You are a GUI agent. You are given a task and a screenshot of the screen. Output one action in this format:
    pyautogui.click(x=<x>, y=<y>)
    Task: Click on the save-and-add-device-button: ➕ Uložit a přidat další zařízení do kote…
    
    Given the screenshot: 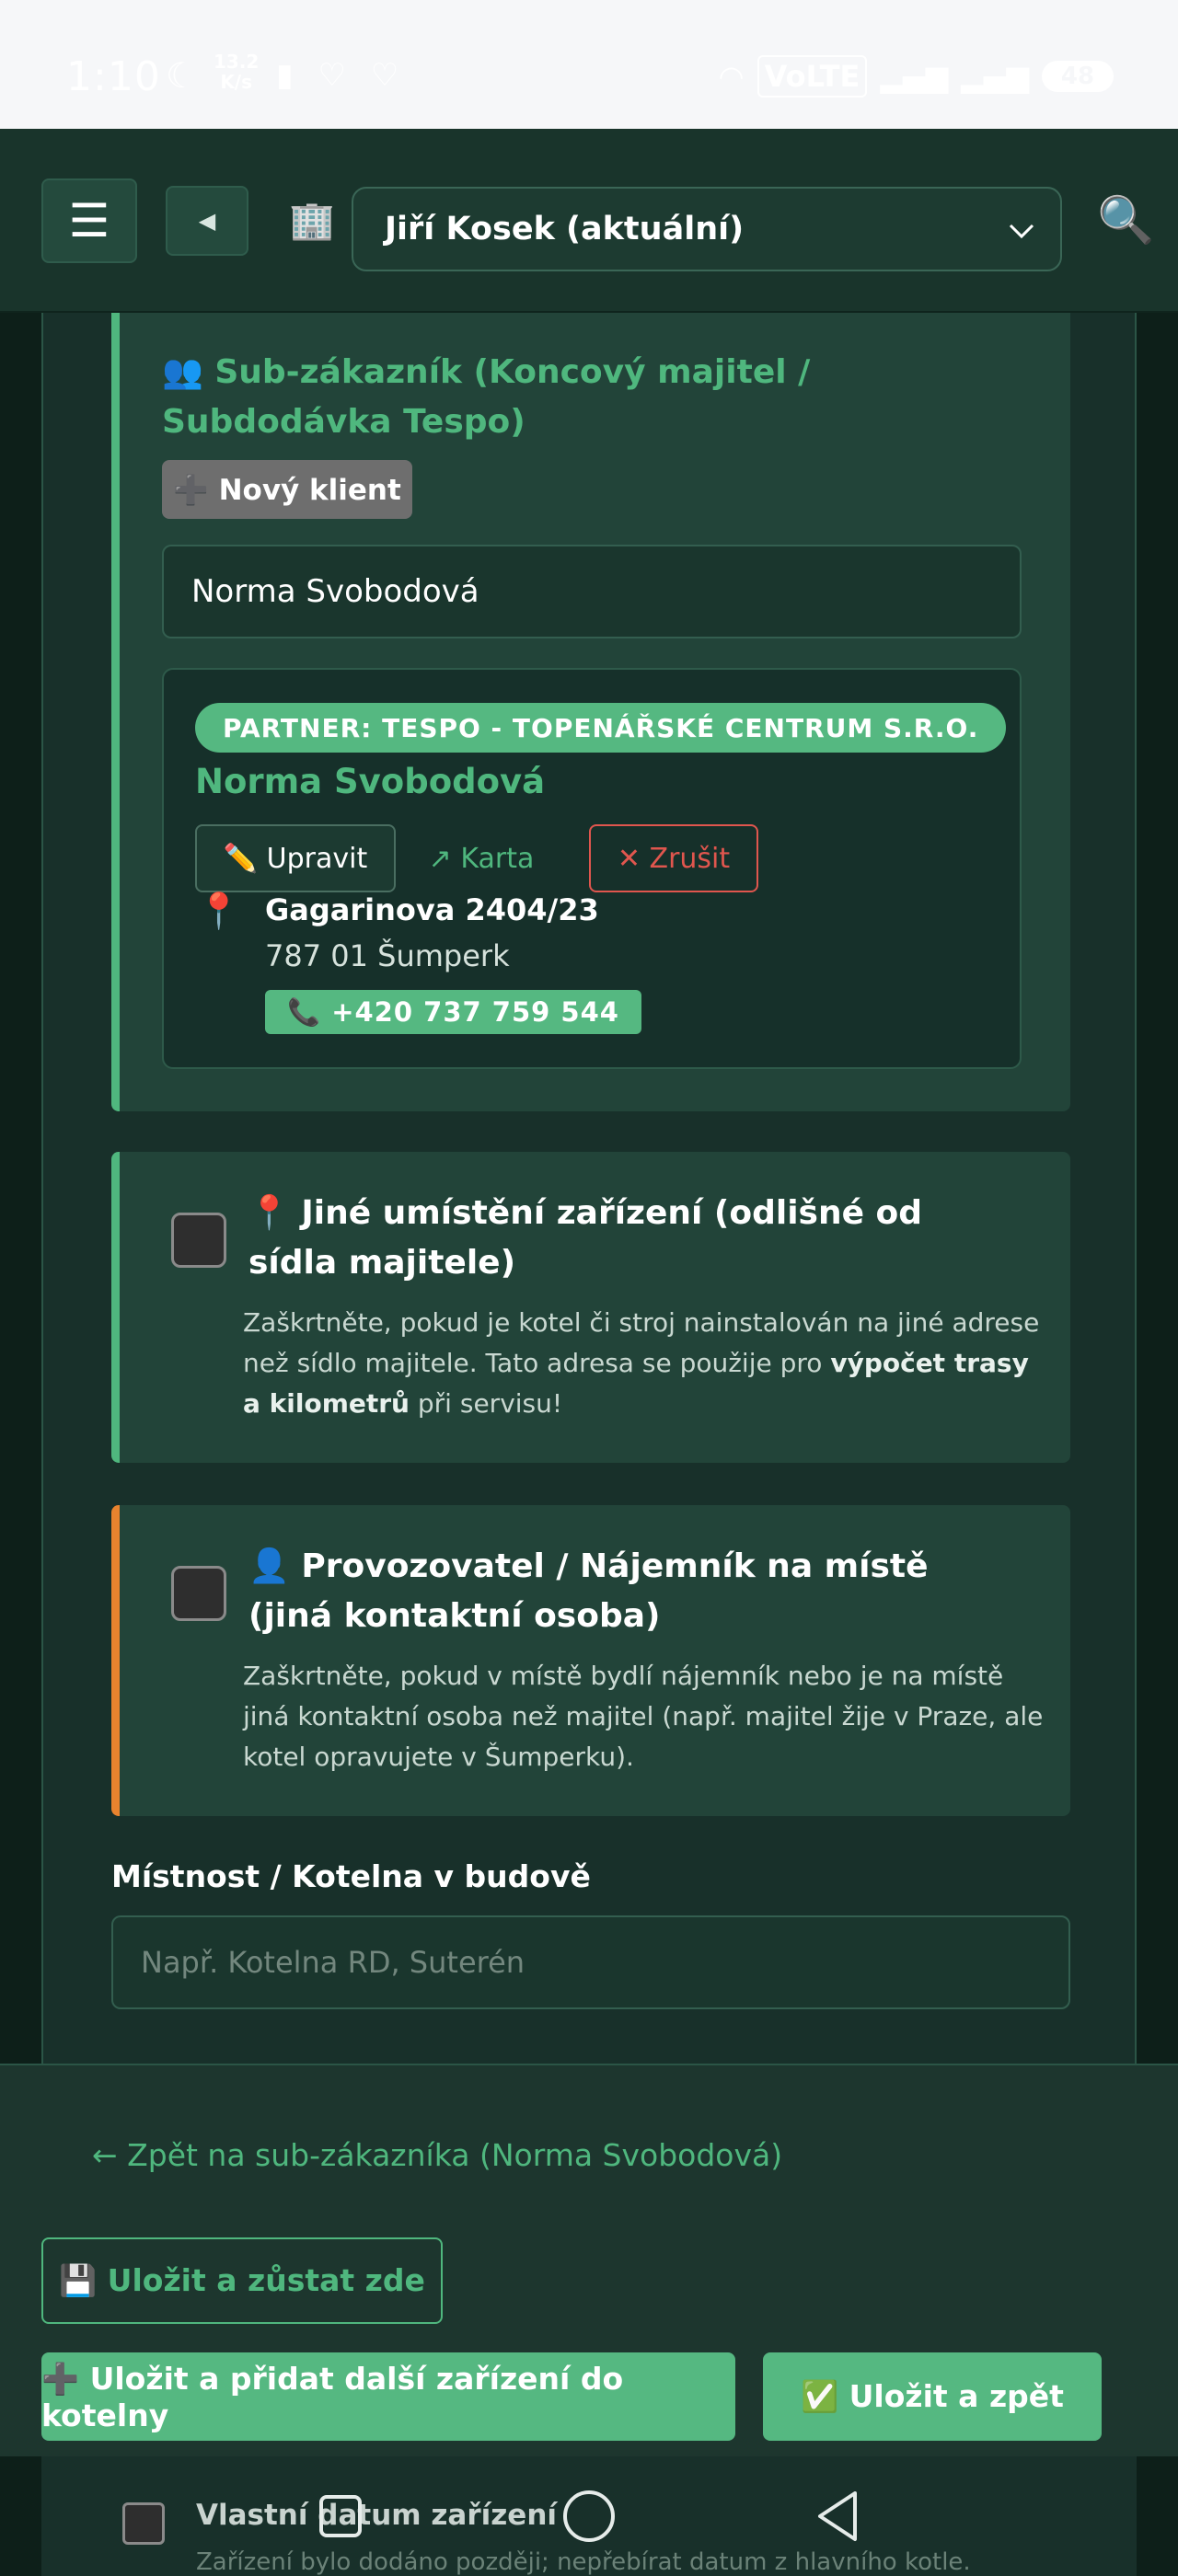 What is the action you would take?
    pyautogui.click(x=388, y=2396)
    